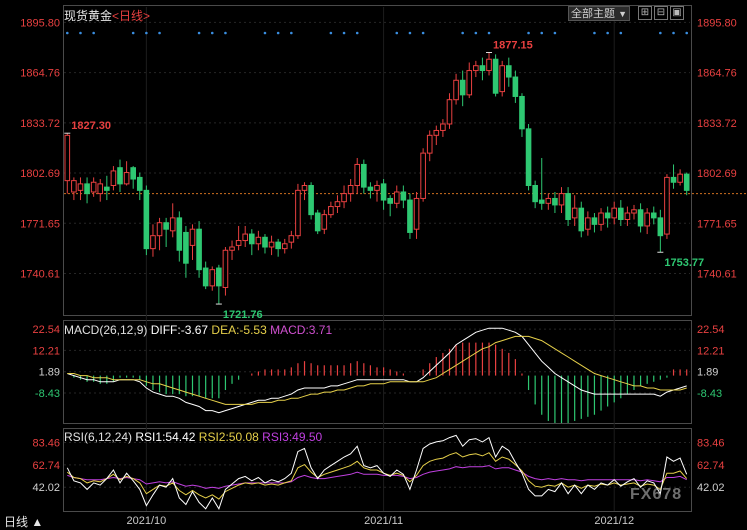 Image resolution: width=747 pixels, height=530 pixels. Describe the element at coordinates (717, 174) in the screenshot. I see `price-tick-right: 1802.69` at that location.